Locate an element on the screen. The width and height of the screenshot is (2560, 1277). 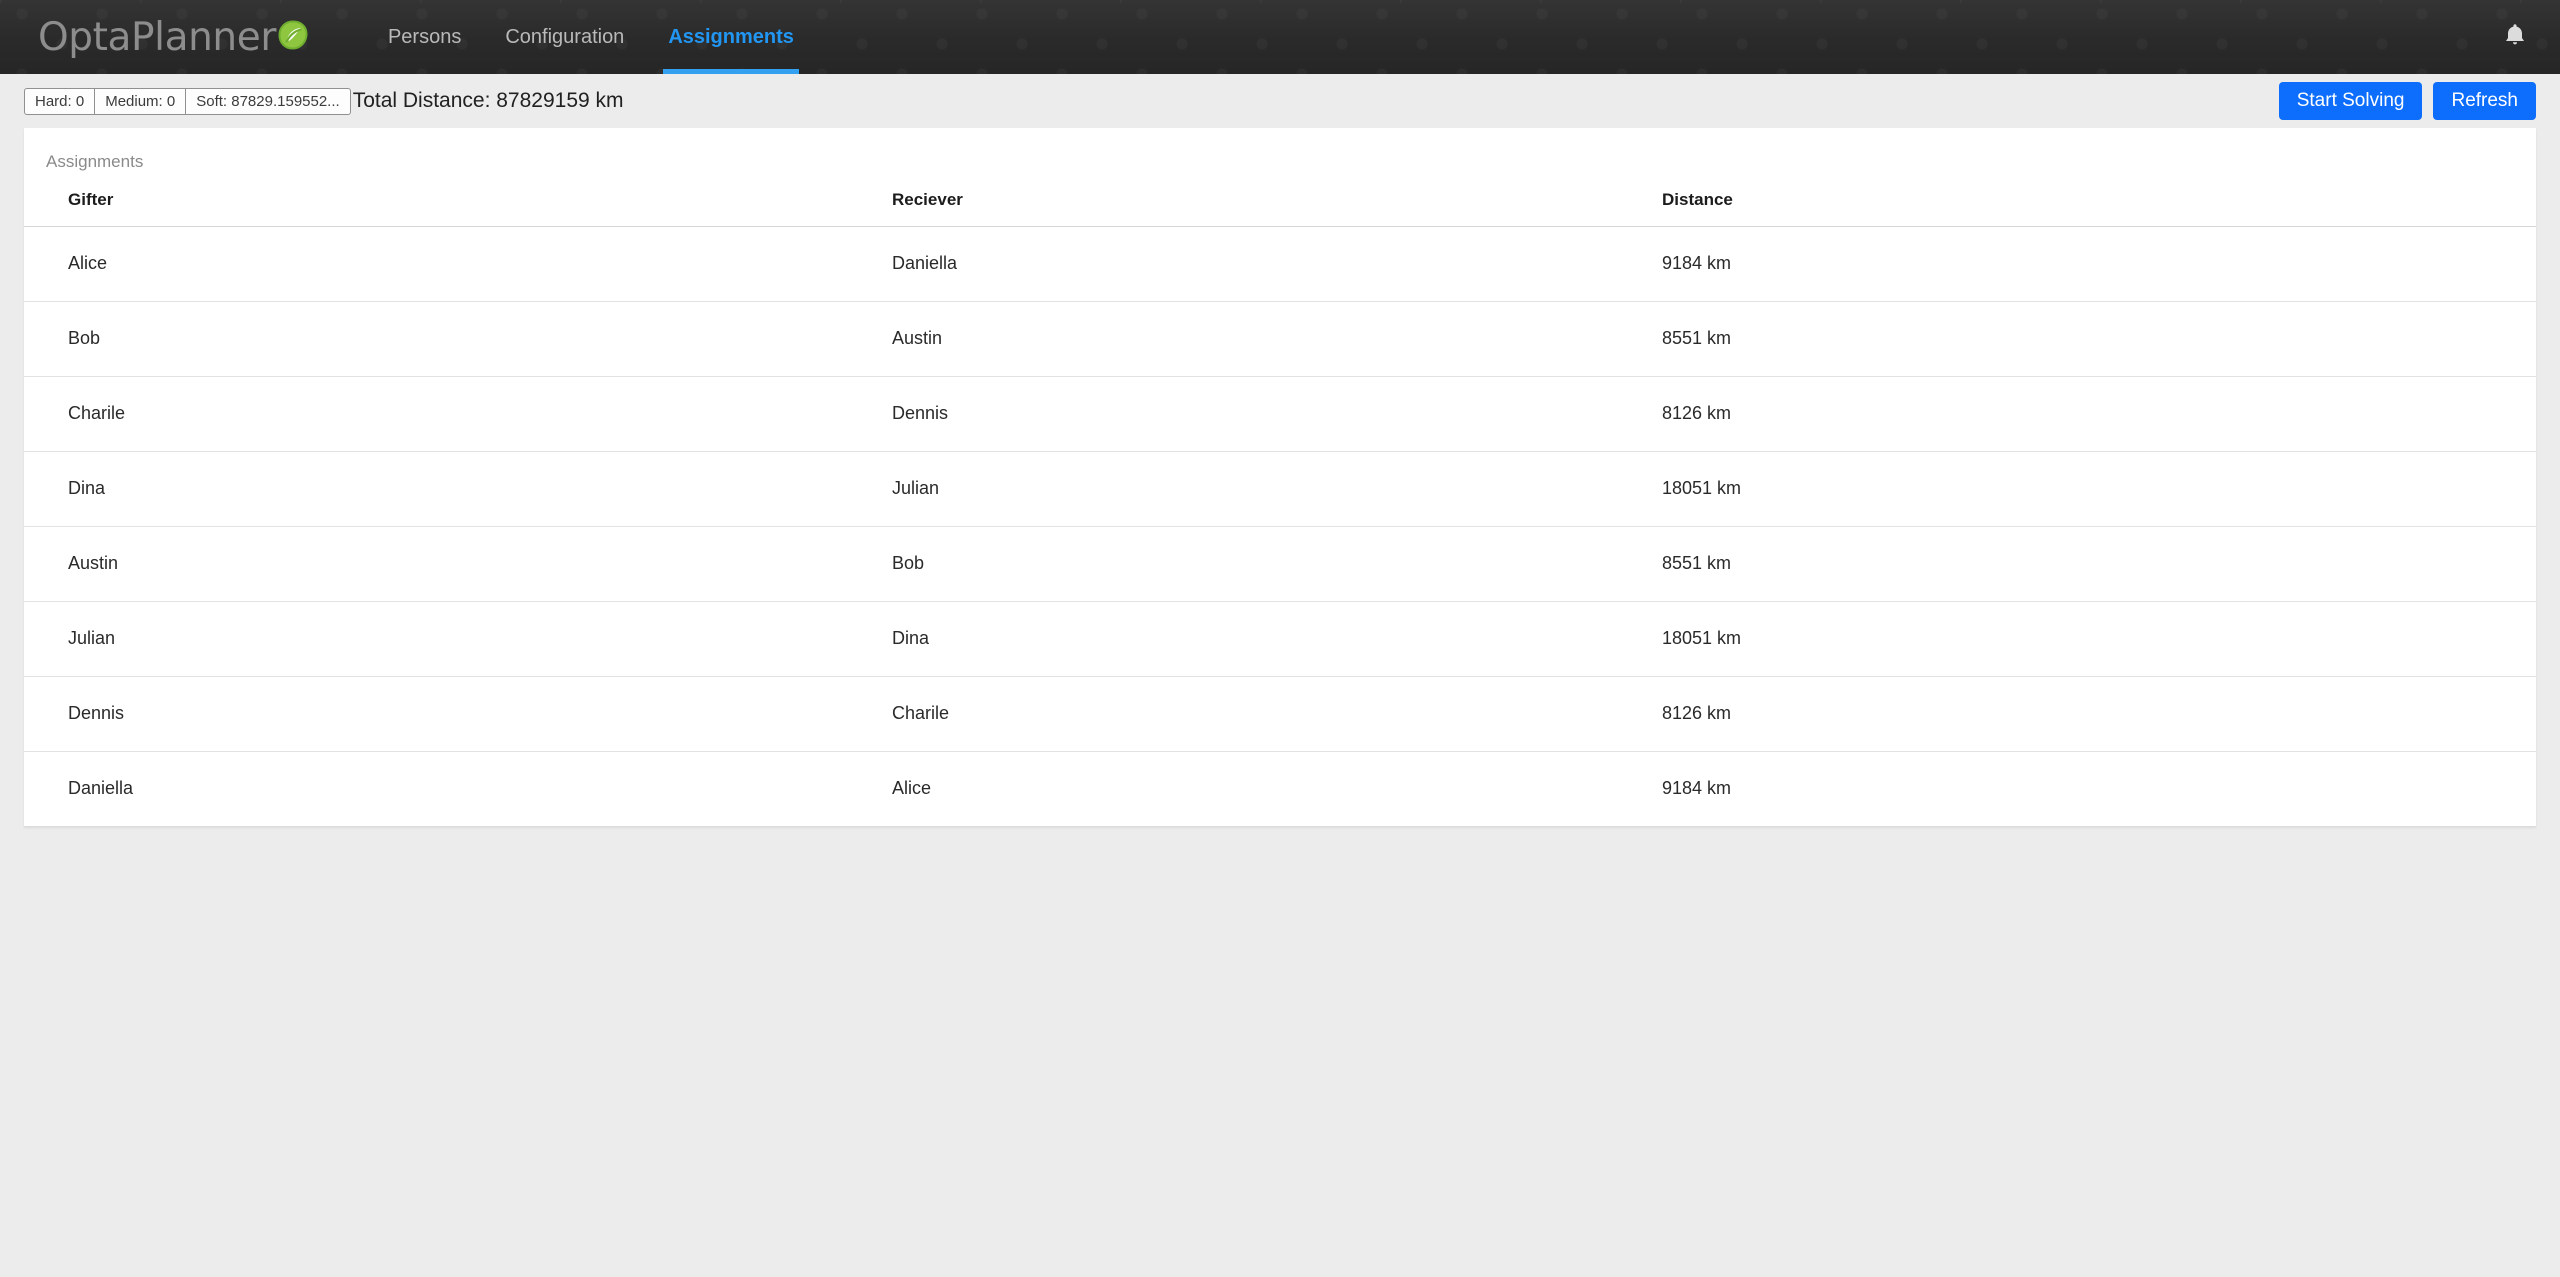
optaplanner-leaf-logo-icon is located at coordinates (293, 37).